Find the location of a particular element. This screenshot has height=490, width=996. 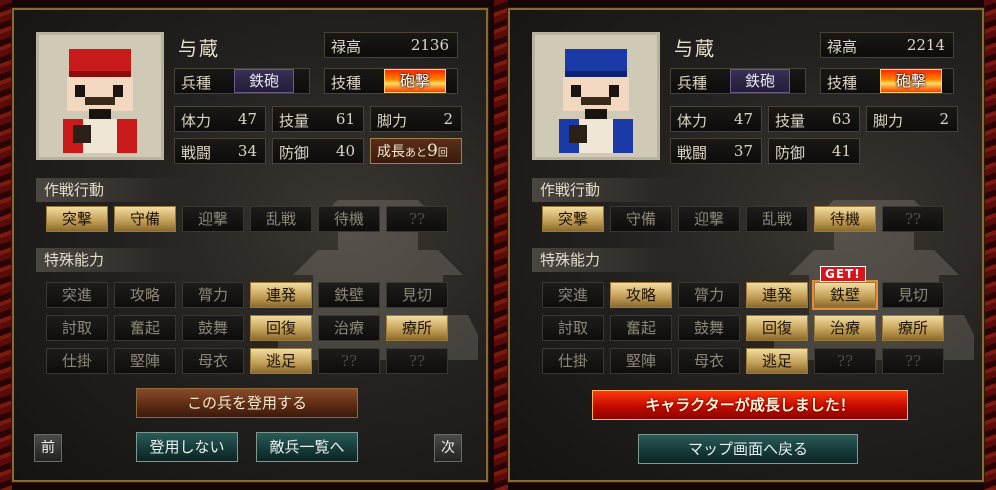

growth-banner: キャラクターが成長しました！ is located at coordinates (750, 405).